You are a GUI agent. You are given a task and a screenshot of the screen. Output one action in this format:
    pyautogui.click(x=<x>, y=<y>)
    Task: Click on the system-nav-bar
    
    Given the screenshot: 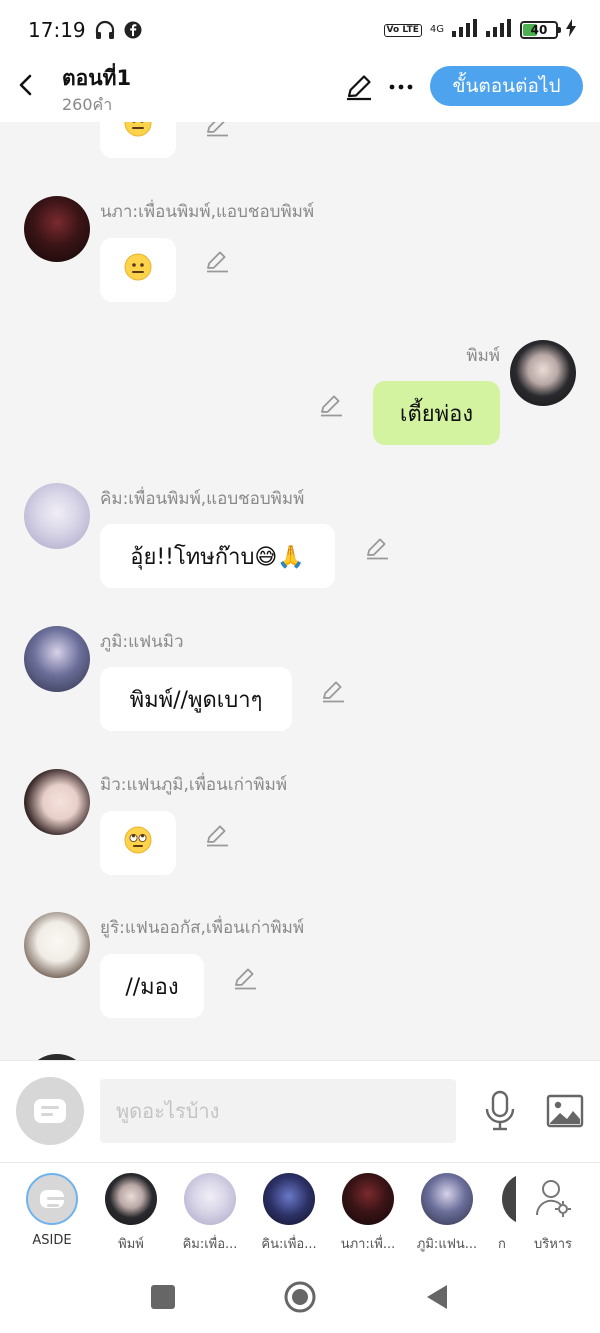 What is the action you would take?
    pyautogui.click(x=300, y=1296)
    